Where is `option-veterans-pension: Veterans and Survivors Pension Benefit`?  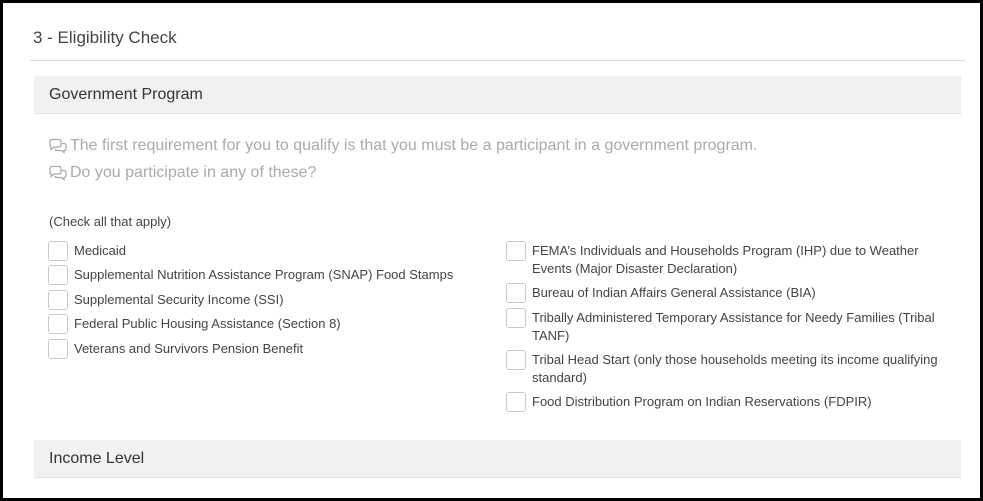
option-veterans-pension: Veterans and Survivors Pension Benefit is located at coordinates (175, 349).